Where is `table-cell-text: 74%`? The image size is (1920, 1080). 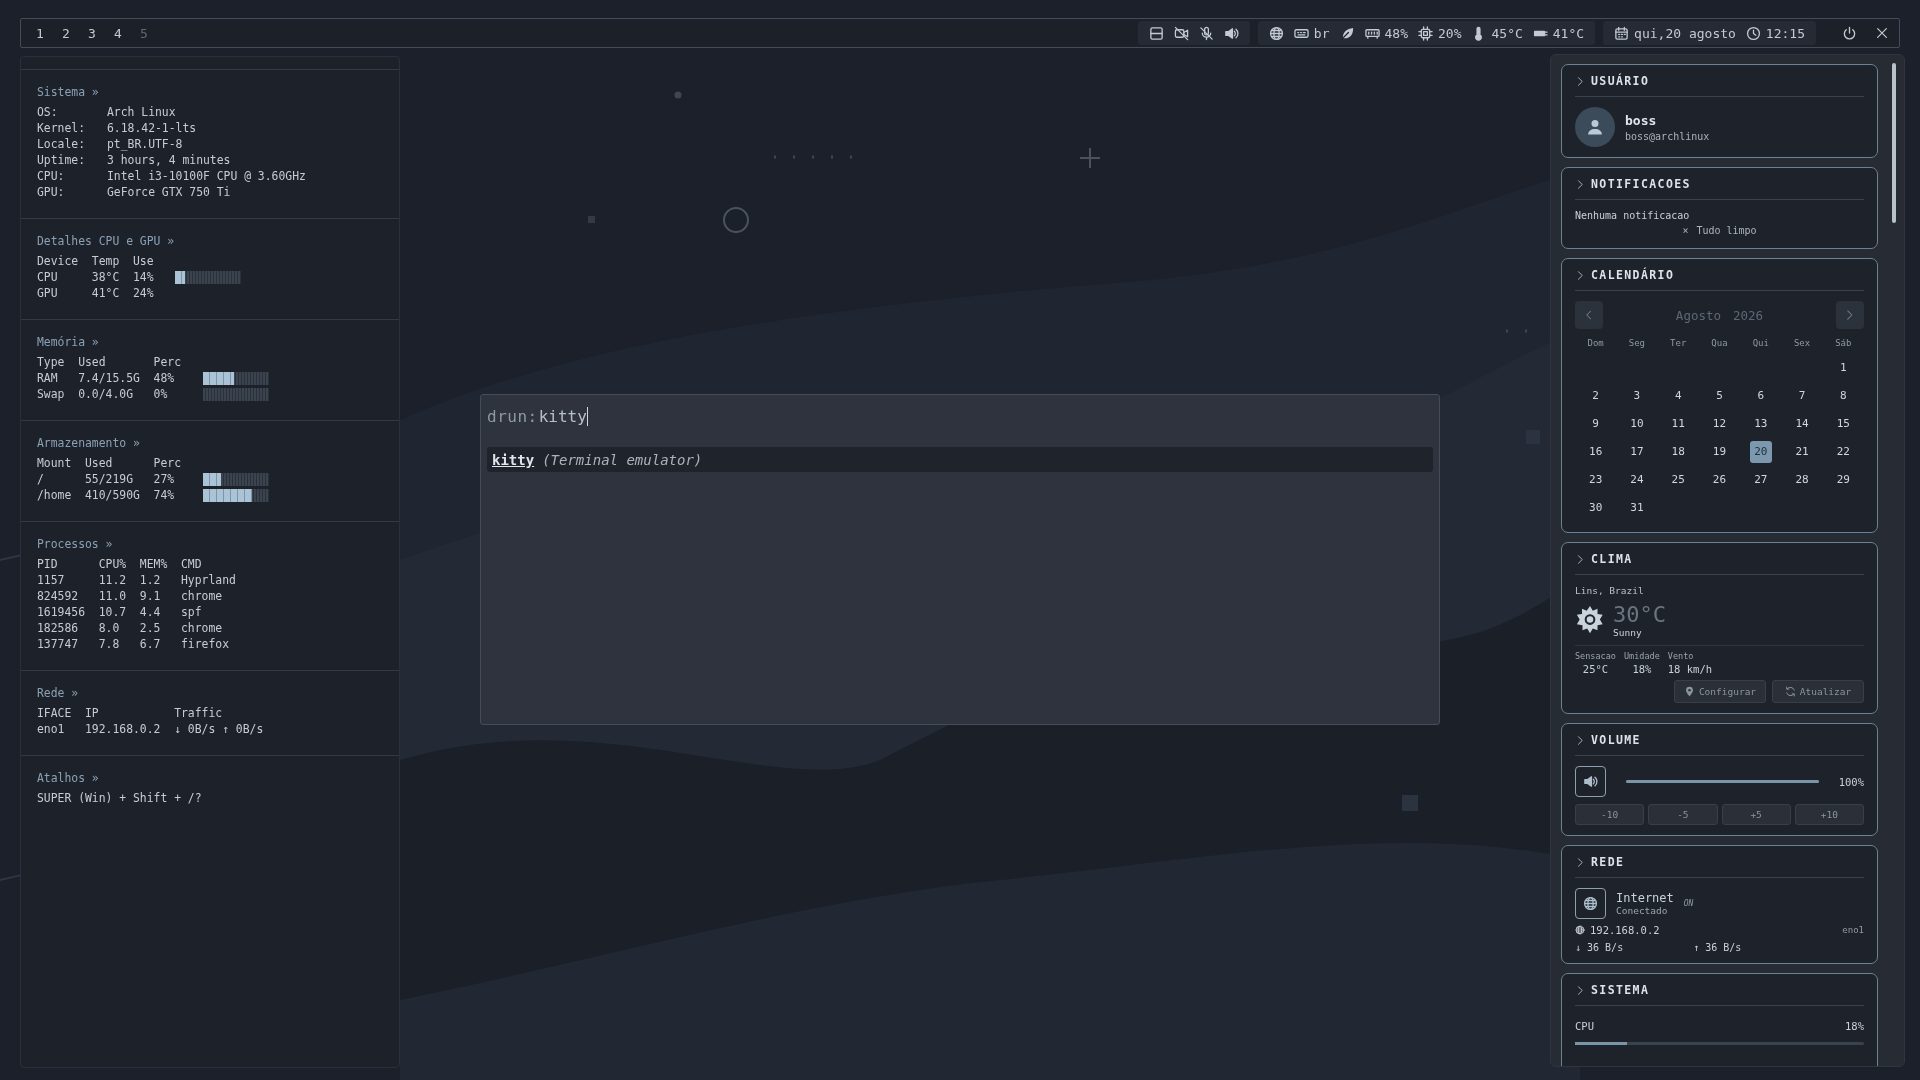
table-cell-text: 74% is located at coordinates (164, 495).